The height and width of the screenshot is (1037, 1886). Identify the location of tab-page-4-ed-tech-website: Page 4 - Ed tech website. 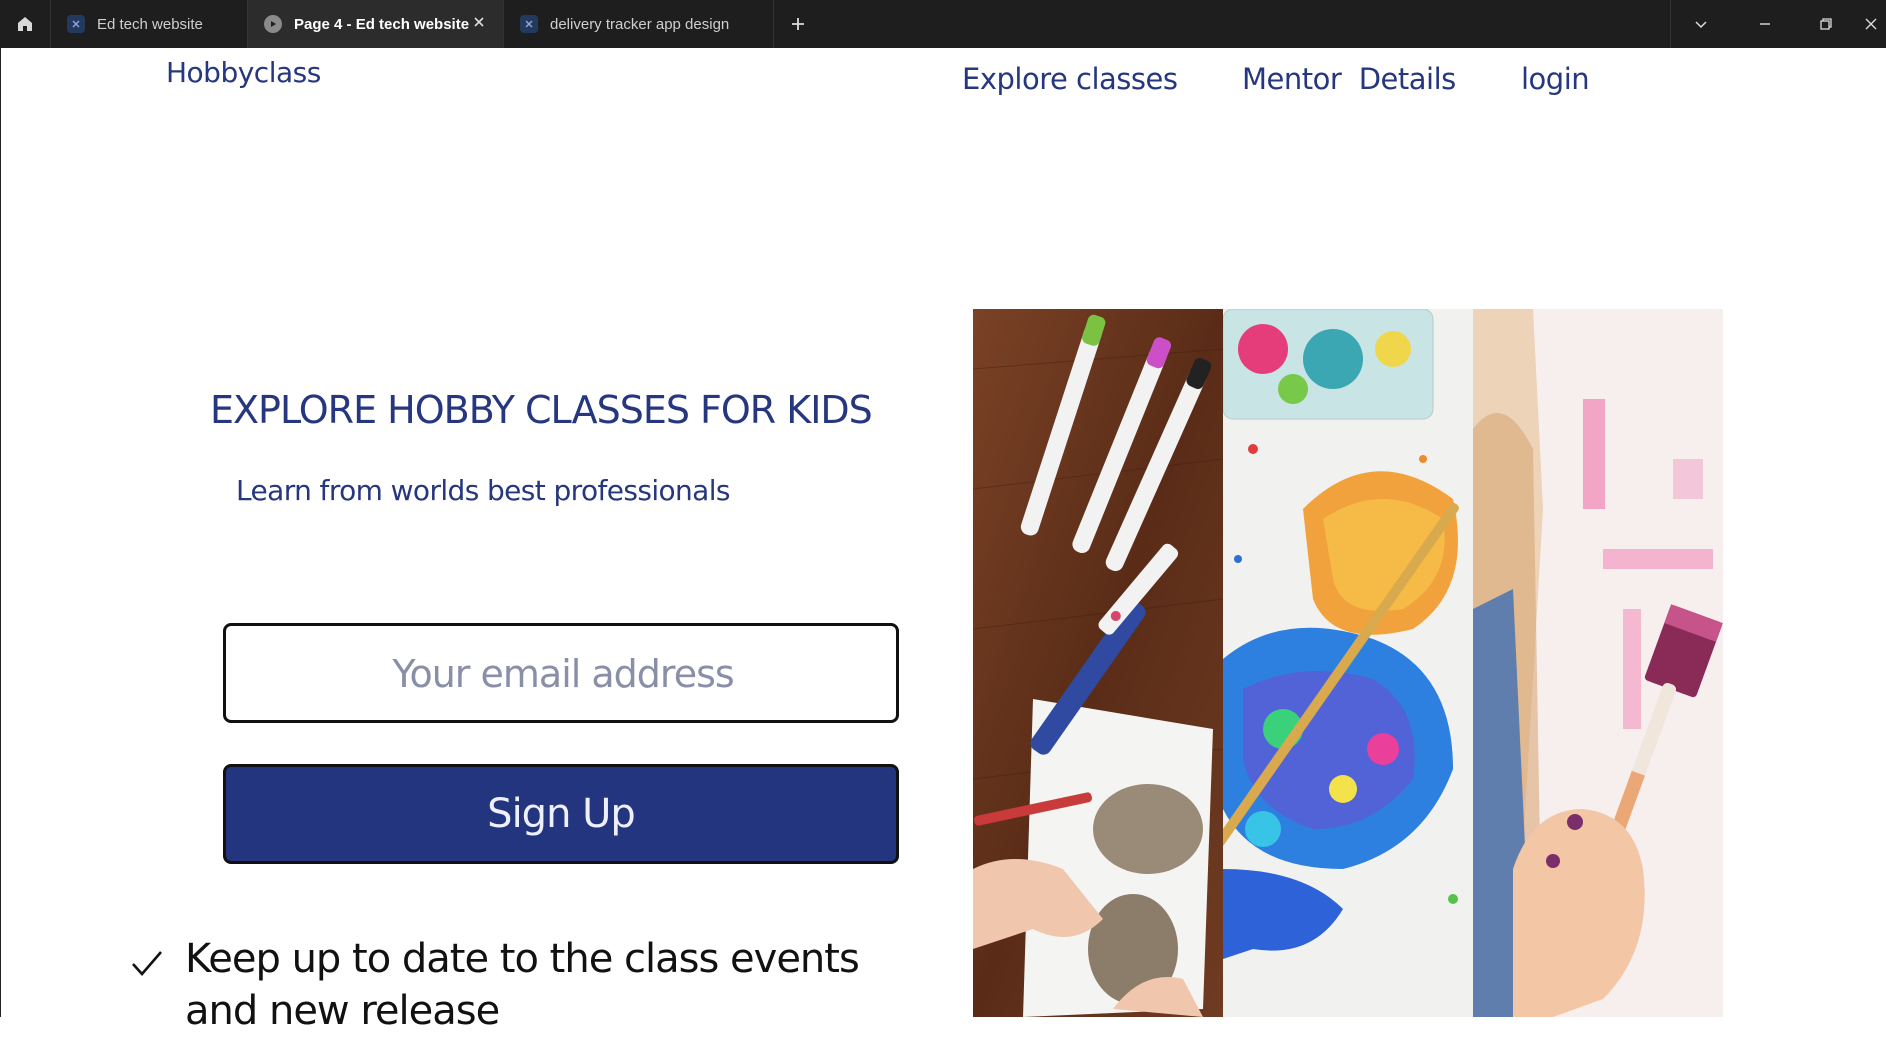
(376, 24).